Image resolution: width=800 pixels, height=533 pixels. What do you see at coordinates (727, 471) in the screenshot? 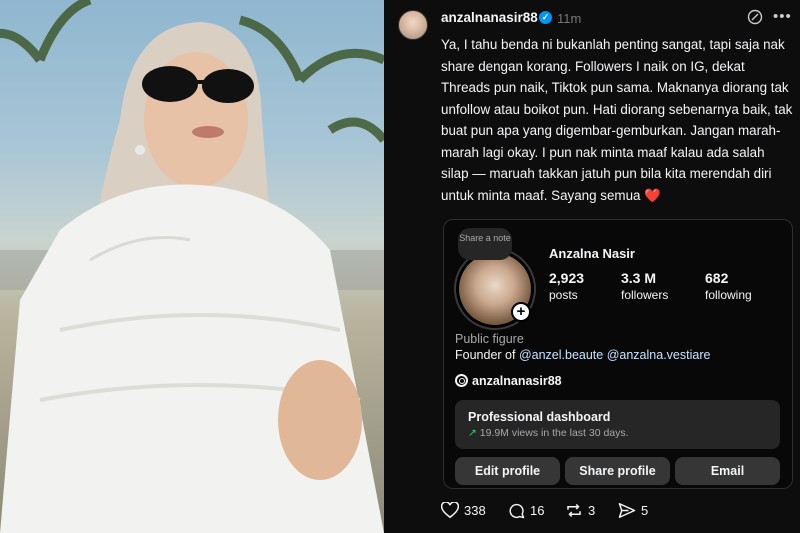
I see `email-button: Email` at bounding box center [727, 471].